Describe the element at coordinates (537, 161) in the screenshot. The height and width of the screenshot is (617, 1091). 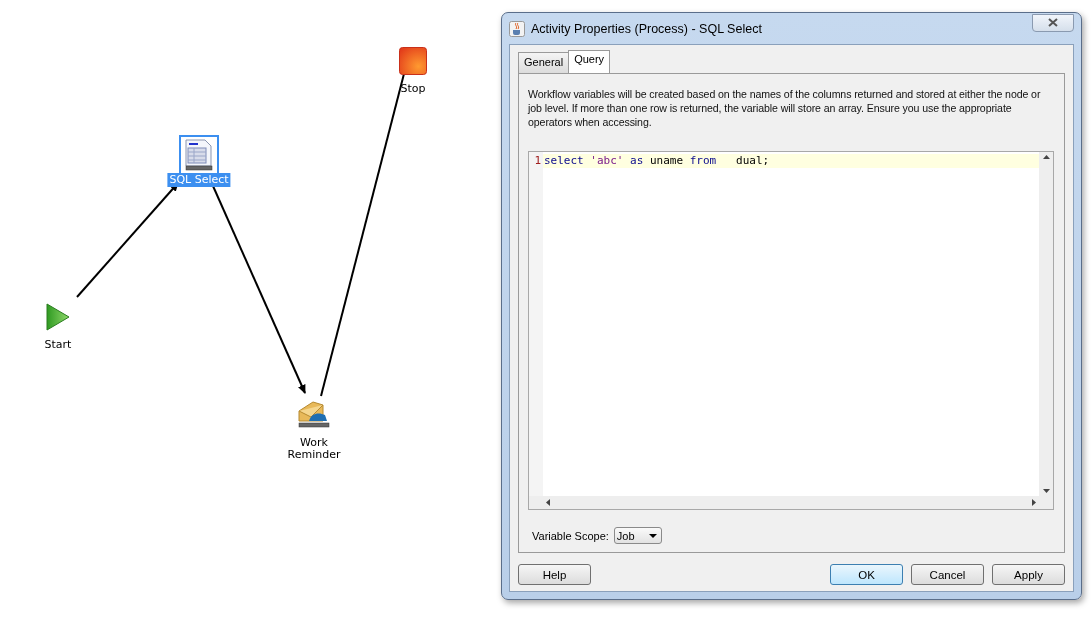
I see `line-number: 1` at that location.